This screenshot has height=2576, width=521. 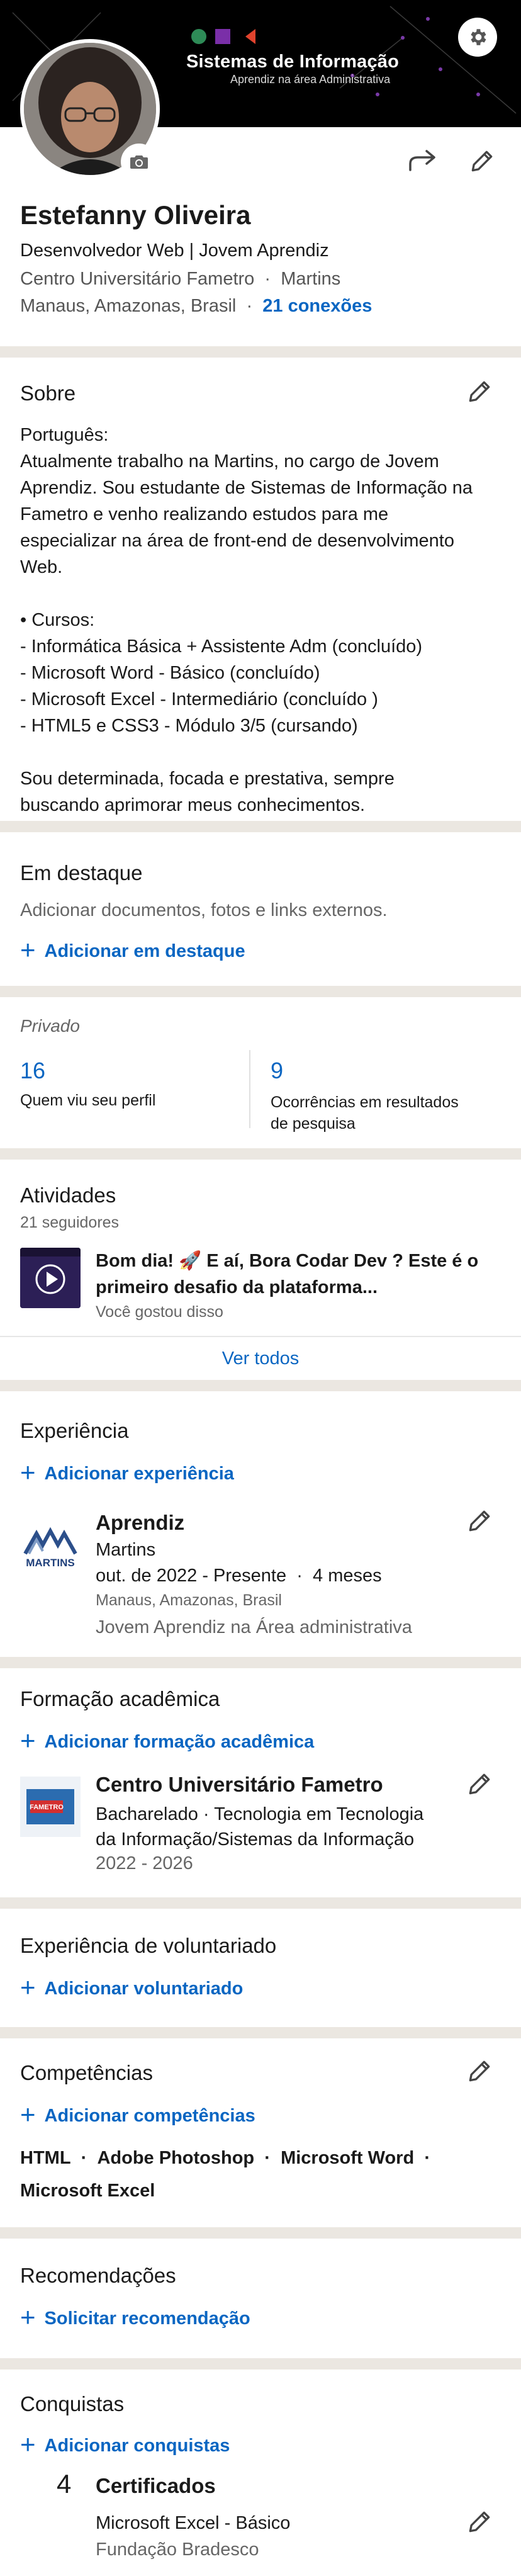 I want to click on add-experience-button: + Adicionar experiência, so click(x=127, y=1473).